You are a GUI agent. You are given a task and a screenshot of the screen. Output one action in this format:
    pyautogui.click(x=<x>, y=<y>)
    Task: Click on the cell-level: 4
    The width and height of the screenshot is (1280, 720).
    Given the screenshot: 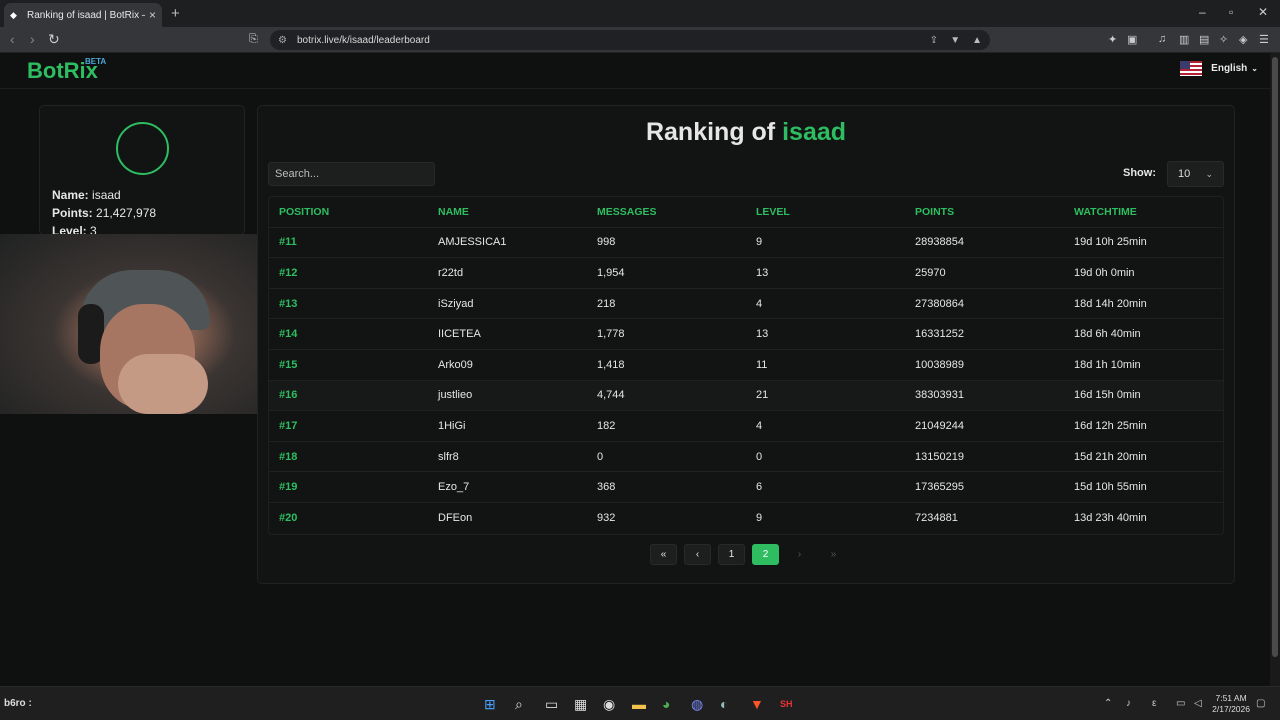 What is the action you would take?
    pyautogui.click(x=759, y=303)
    